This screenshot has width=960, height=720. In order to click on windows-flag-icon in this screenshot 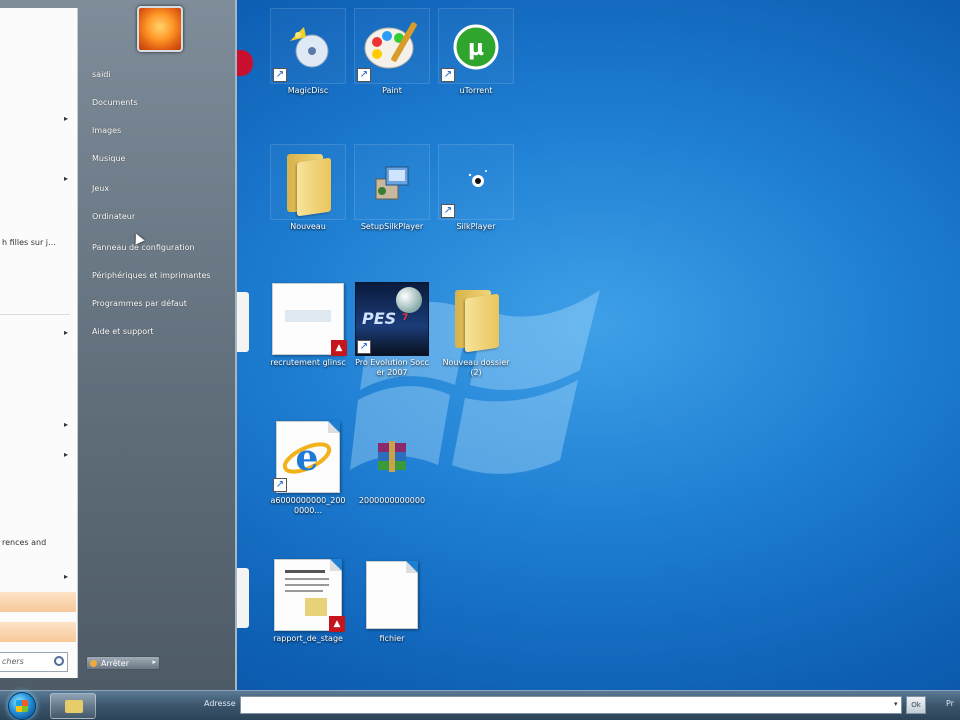, I will do `click(22, 706)`.